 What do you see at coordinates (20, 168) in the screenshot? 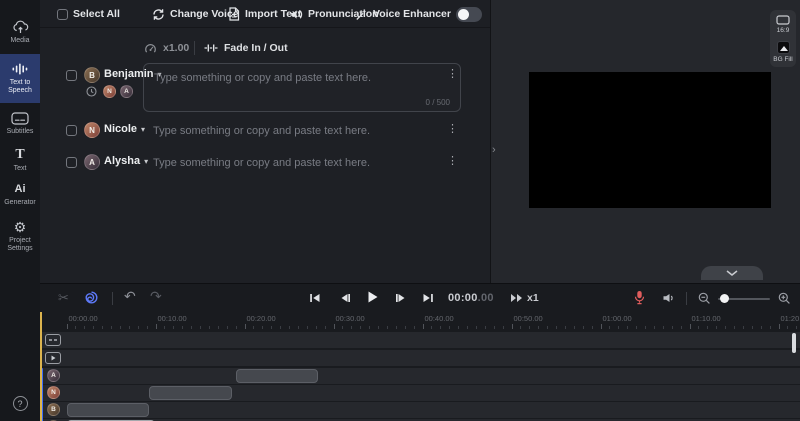
I see `sidebar-item-label: Text` at bounding box center [20, 168].